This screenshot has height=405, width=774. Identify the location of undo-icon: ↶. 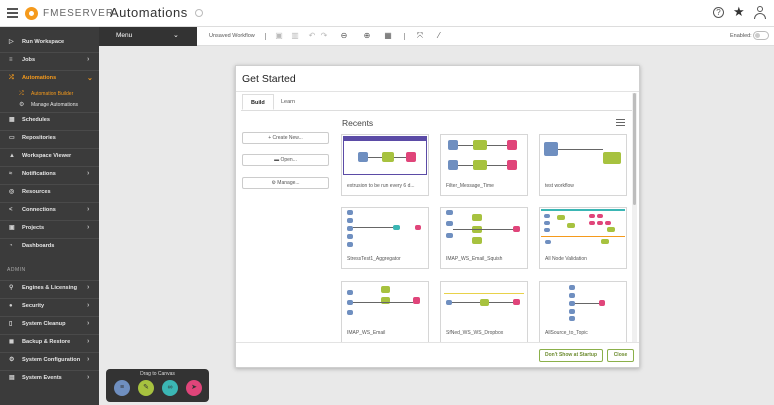
(312, 36).